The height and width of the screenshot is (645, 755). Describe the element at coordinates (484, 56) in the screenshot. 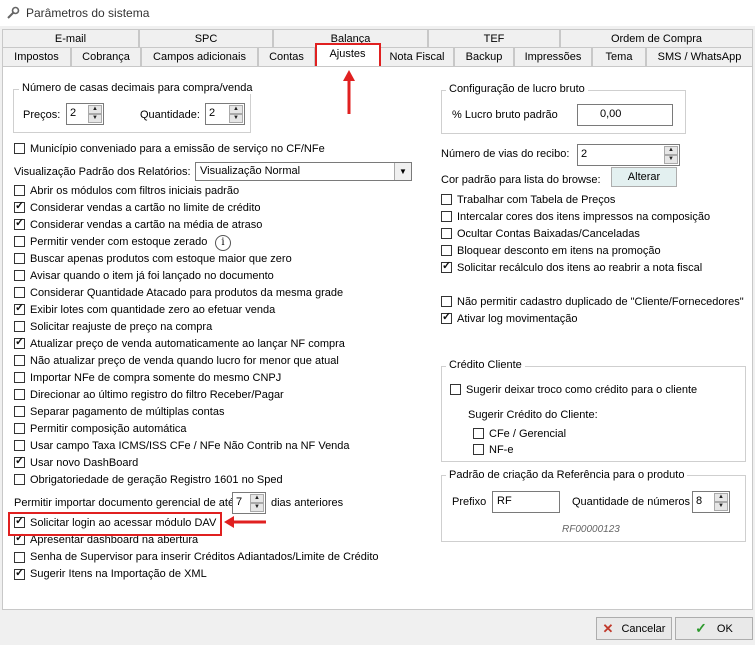

I see `tab-backup: Backup` at that location.